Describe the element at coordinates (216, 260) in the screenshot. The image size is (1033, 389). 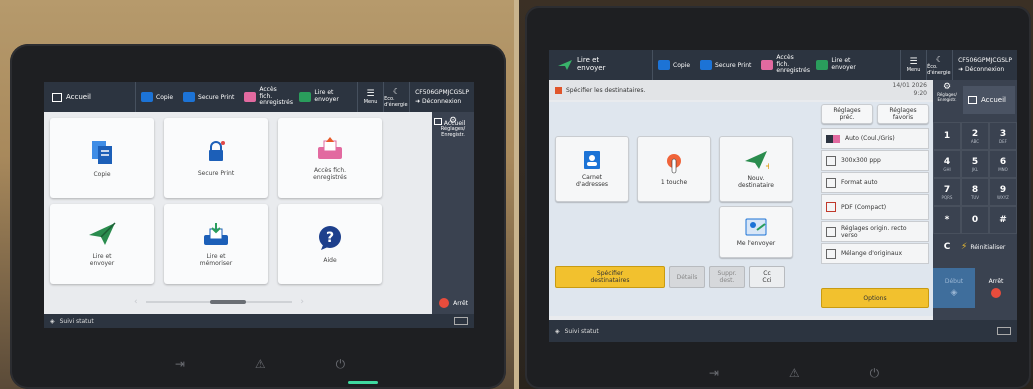
I see `tile-label: Lire et mémoriser` at that location.